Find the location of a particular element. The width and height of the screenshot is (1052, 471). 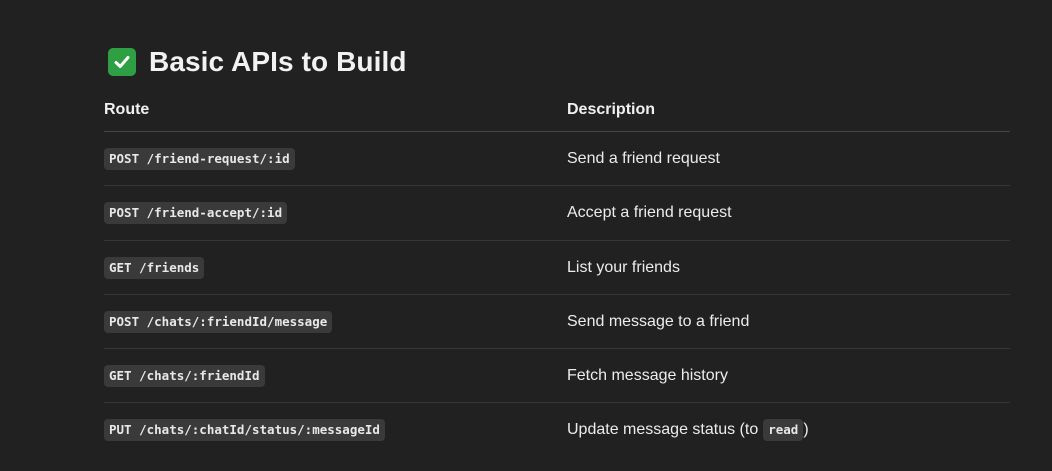

route-description: Send message to a friend is located at coordinates (658, 321).